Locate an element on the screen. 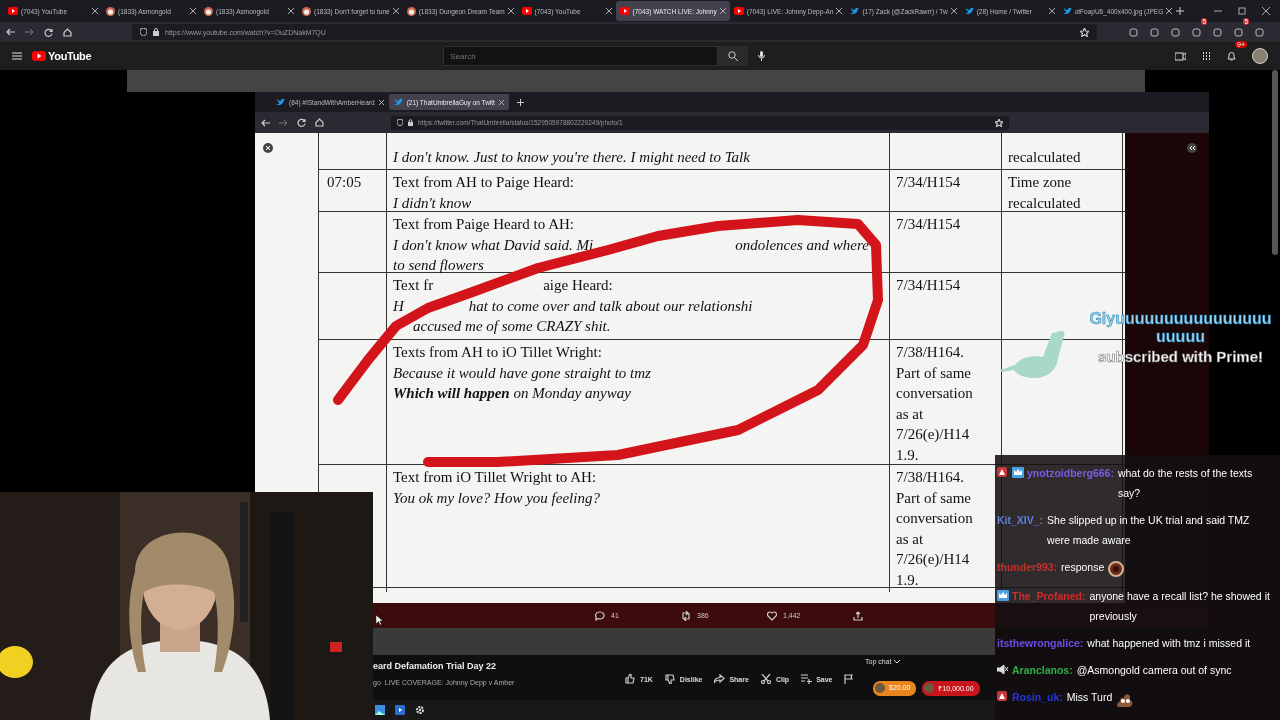 The image size is (1280, 720). document-text: accused me of some CRAZY shit. is located at coordinates (512, 326).